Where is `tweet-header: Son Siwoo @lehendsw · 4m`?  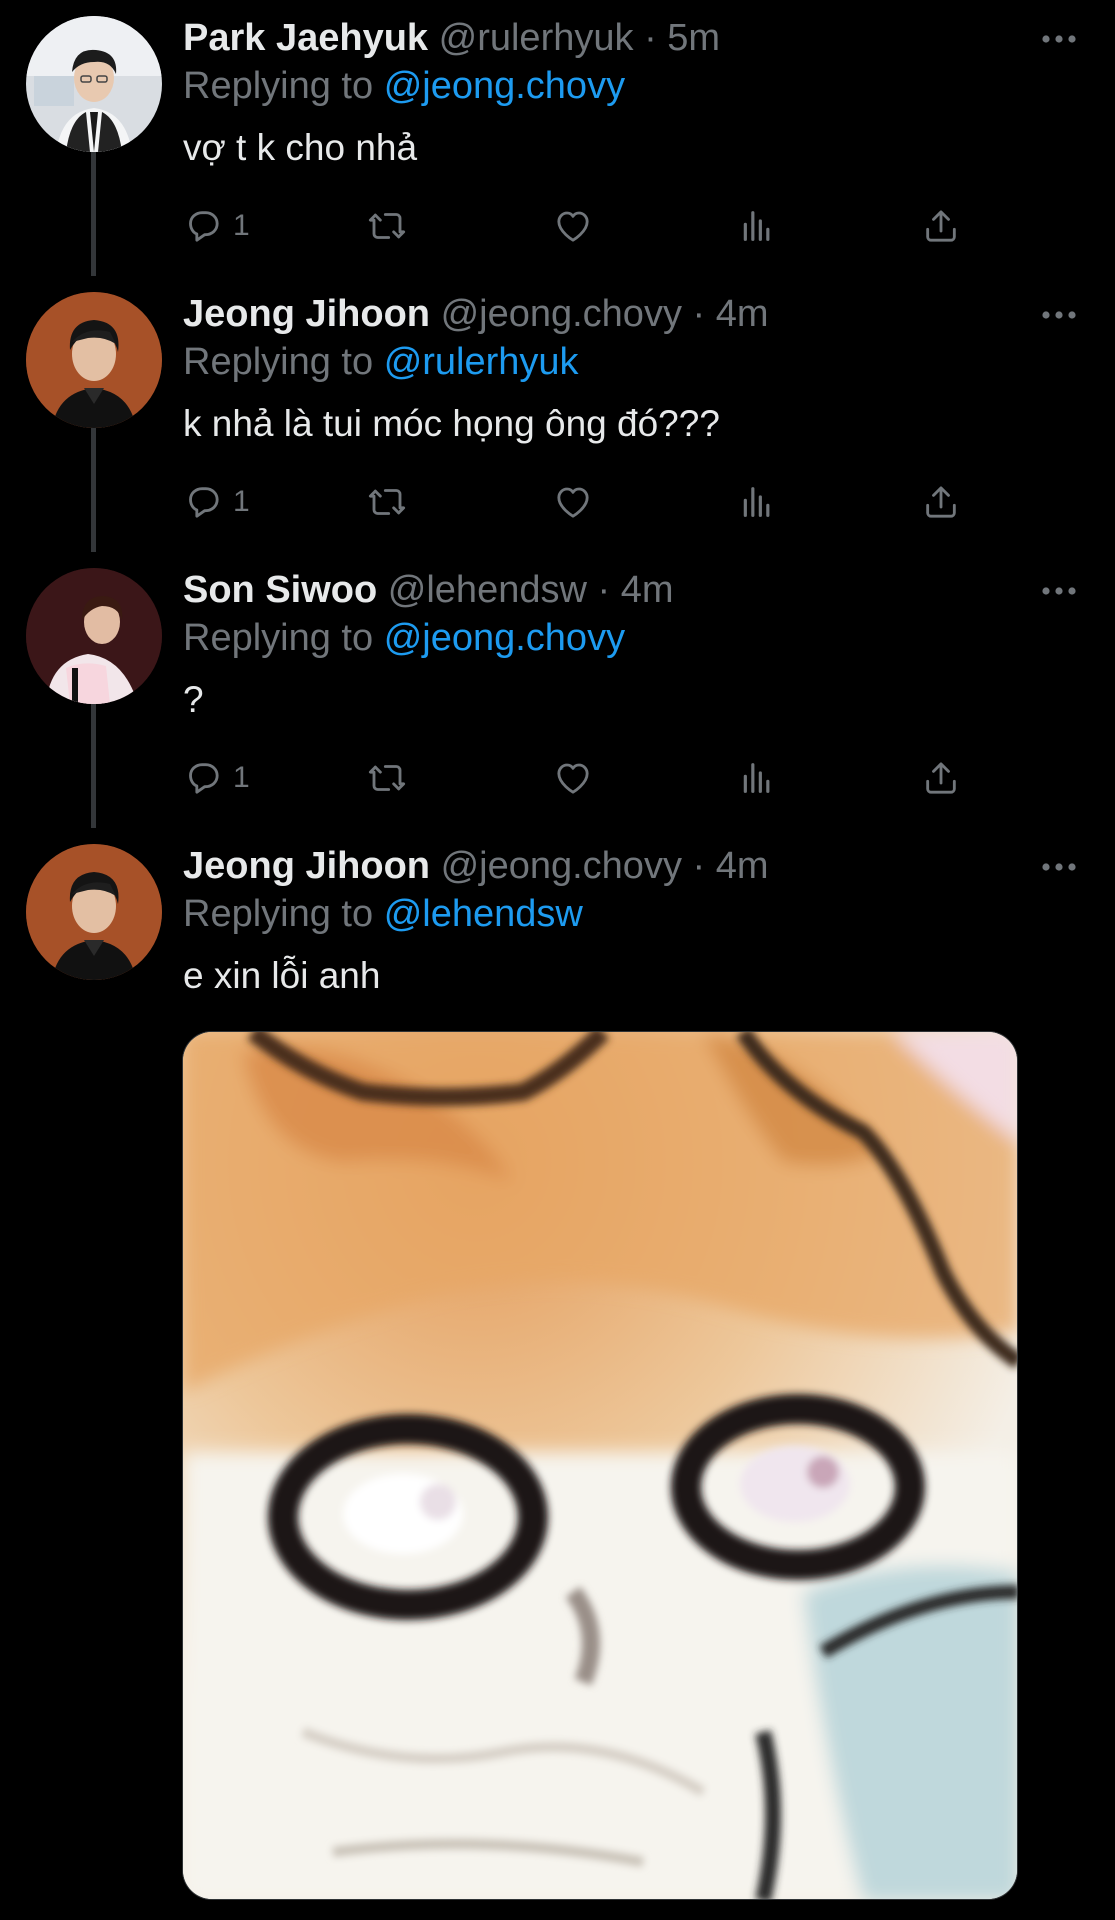 tweet-header: Son Siwoo @lehendsw · 4m is located at coordinates (428, 590).